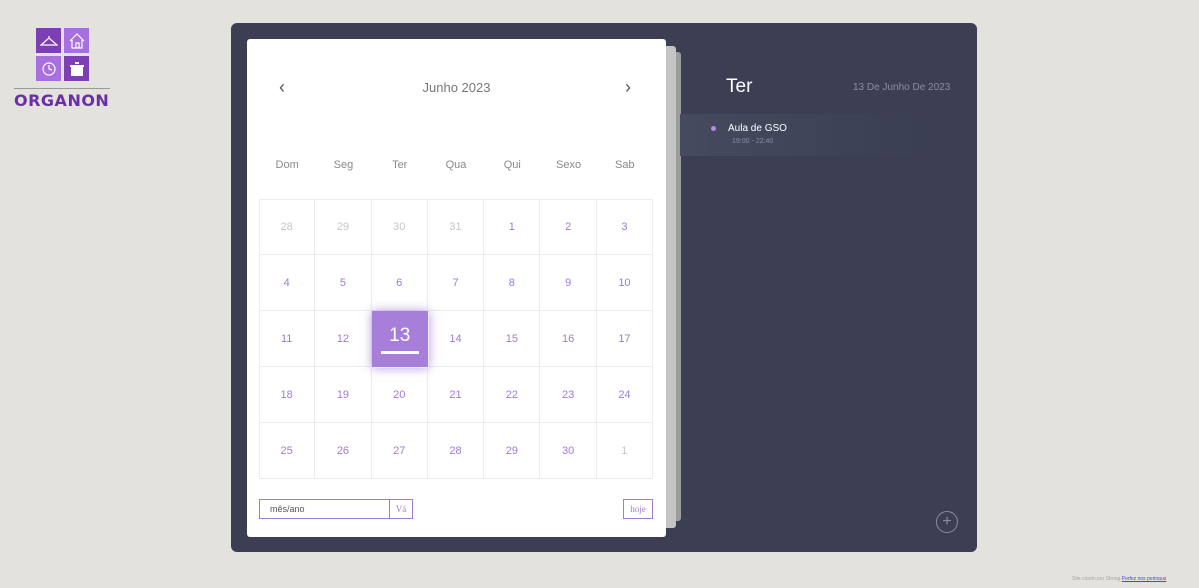  I want to click on day-cell: 14, so click(456, 339).